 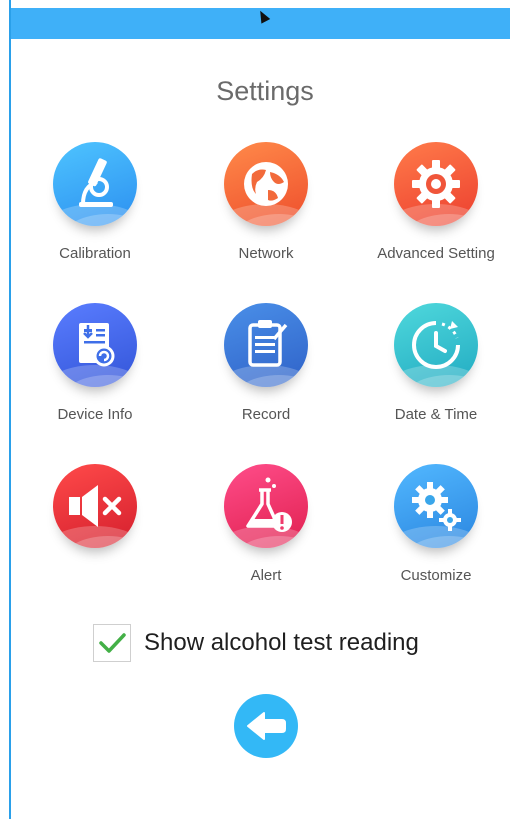 What do you see at coordinates (266, 506) in the screenshot?
I see `flask-alert-icon` at bounding box center [266, 506].